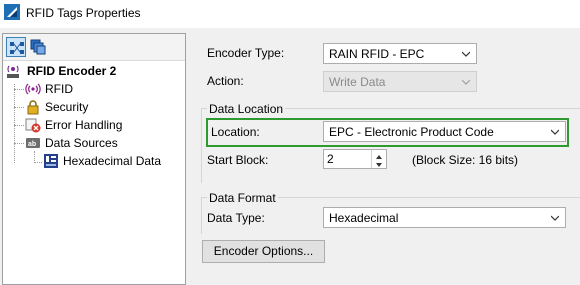  I want to click on data-sources-icon: ab, so click(33, 143).